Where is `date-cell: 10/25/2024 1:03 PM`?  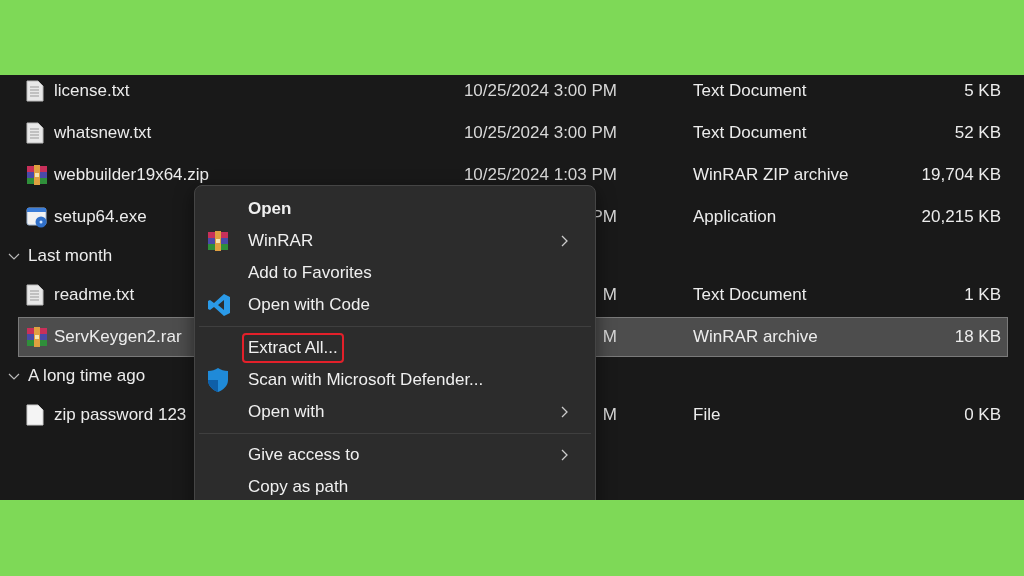 date-cell: 10/25/2024 1:03 PM is located at coordinates (540, 175).